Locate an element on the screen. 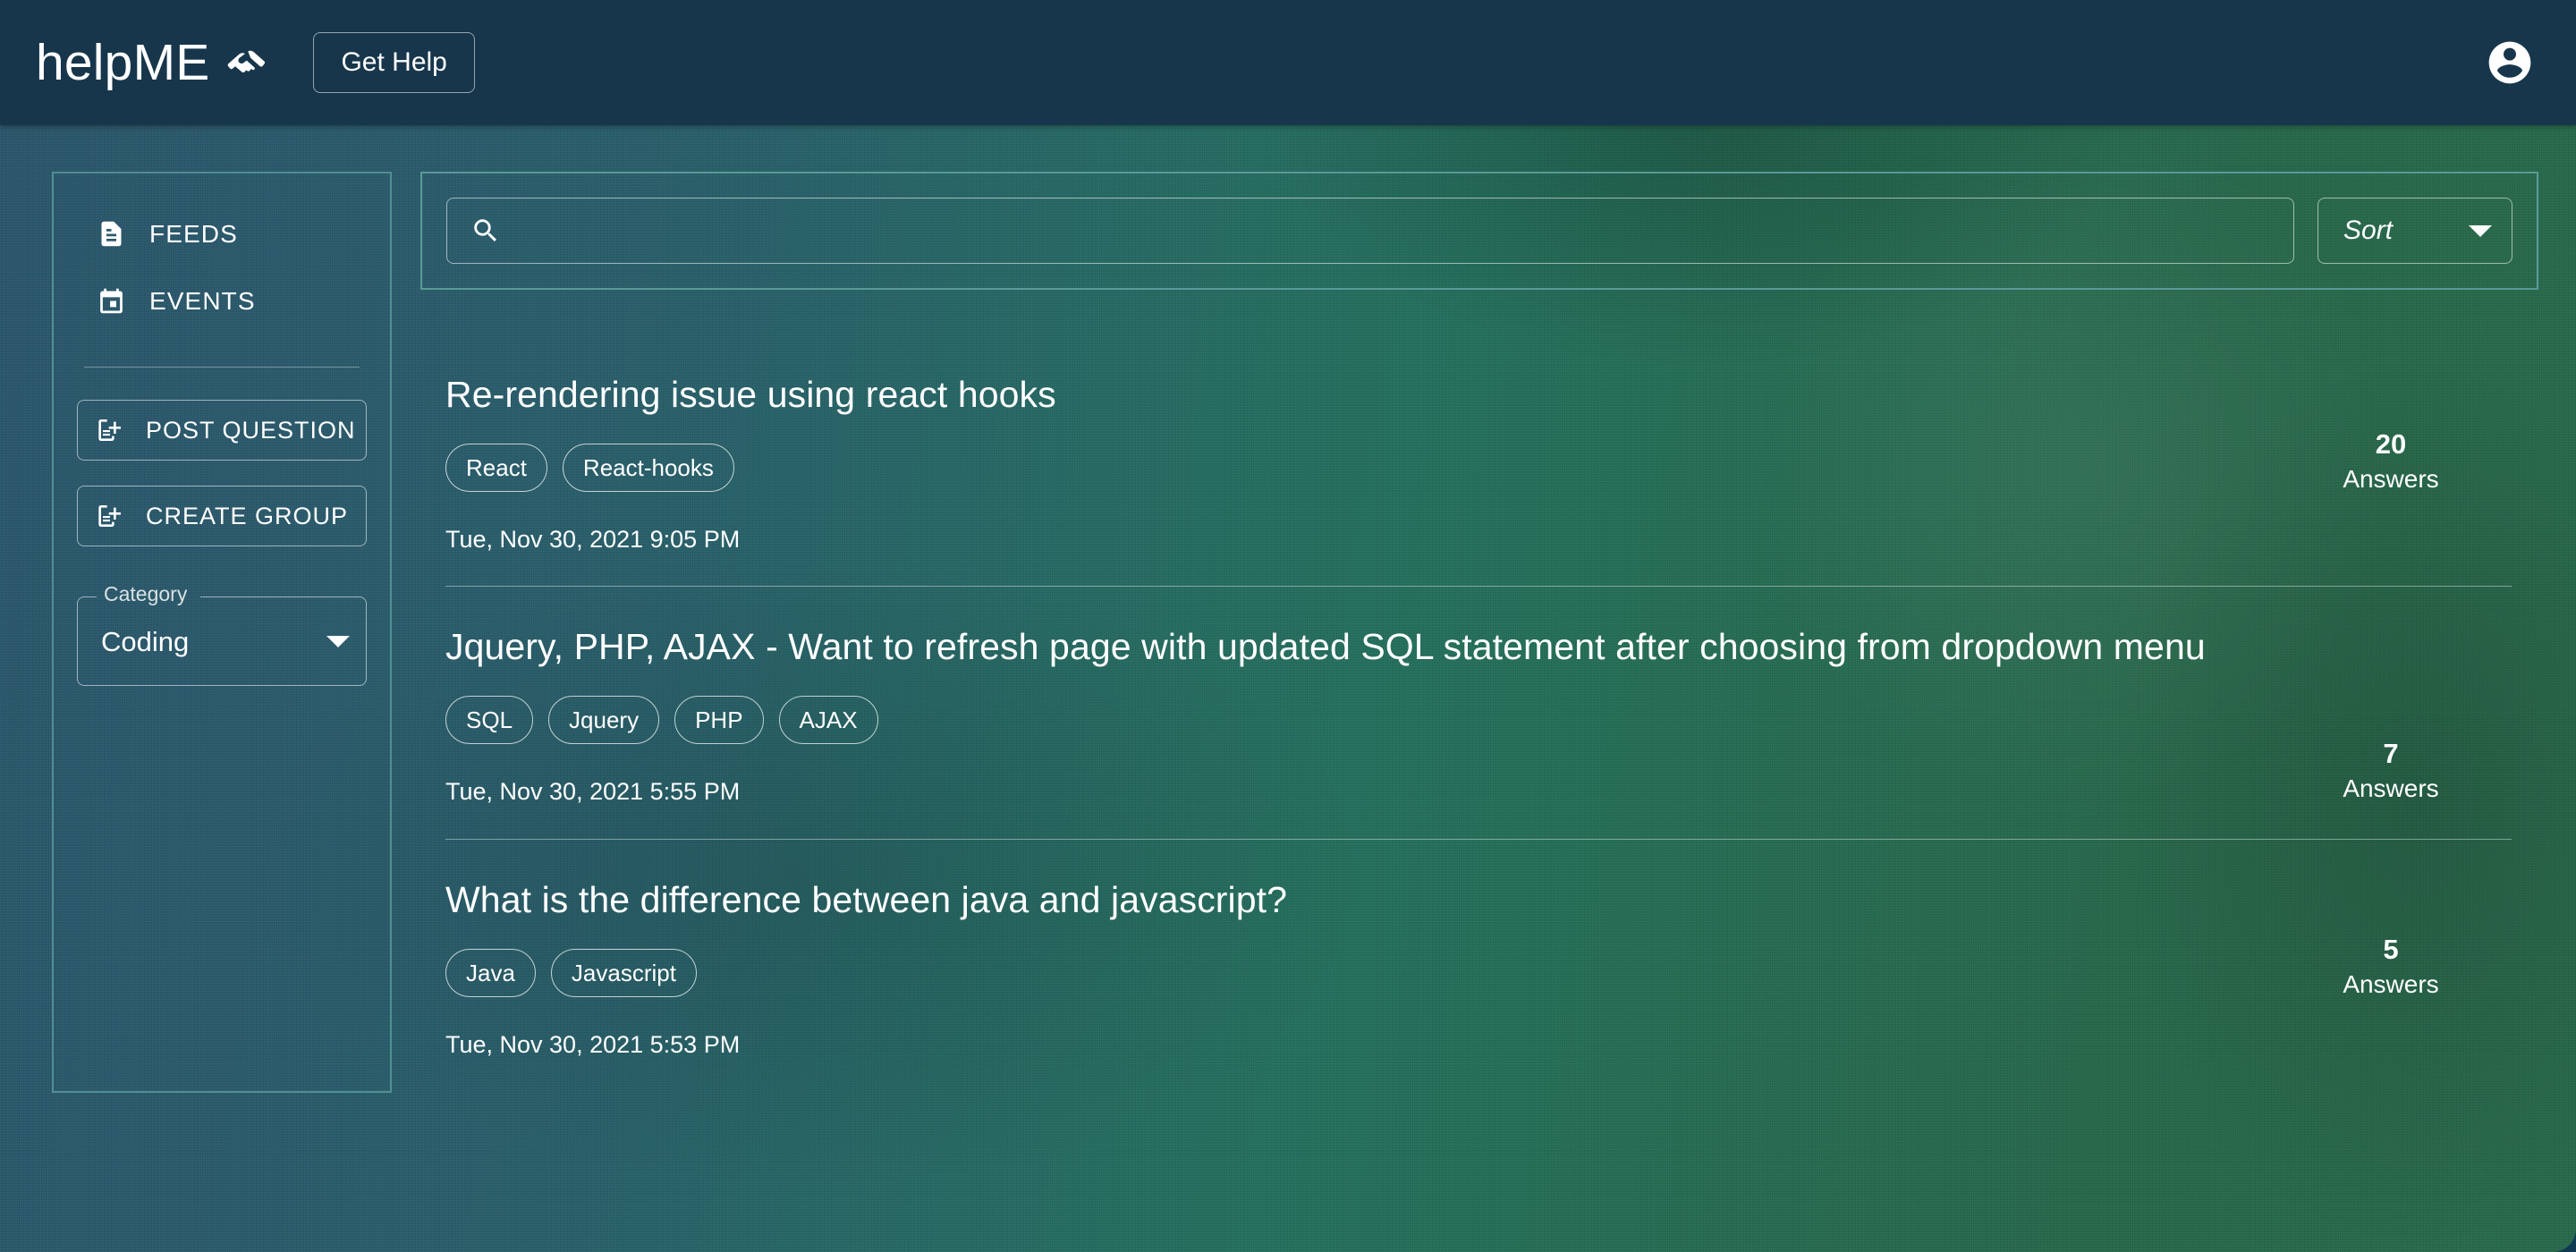 The height and width of the screenshot is (1252, 2576). create-group-label: CREATE GROUP is located at coordinates (247, 515).